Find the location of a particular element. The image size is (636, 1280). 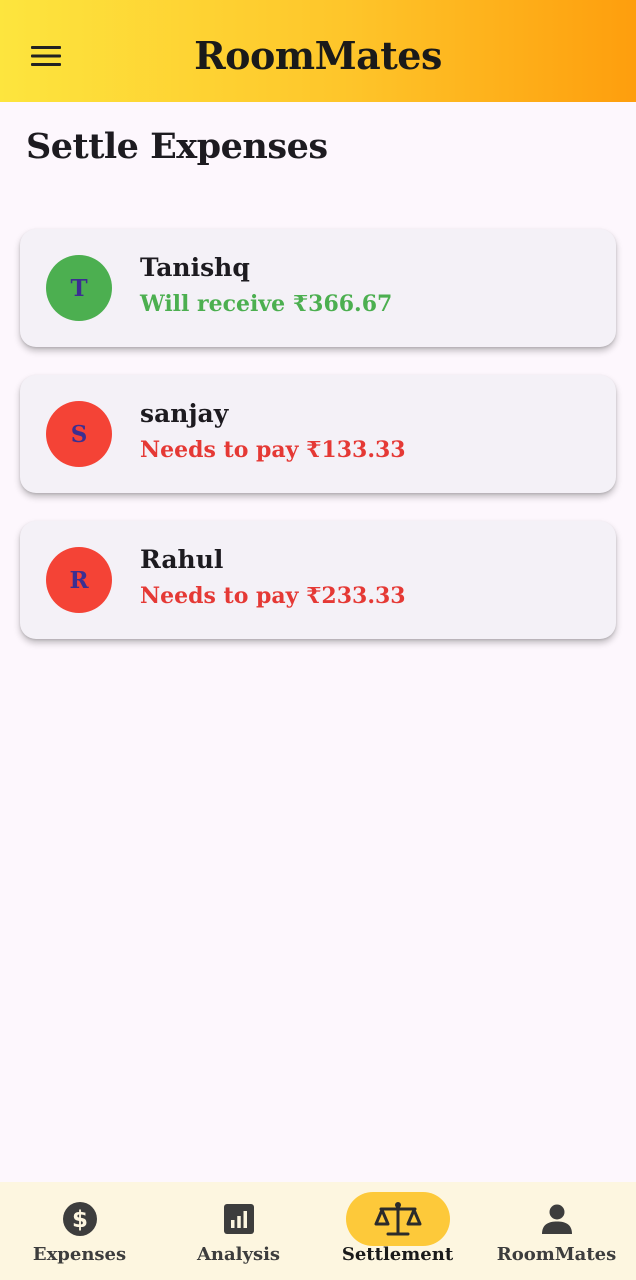

bottom-navigation: $ Expenses Analysis Settlement RoomMates is located at coordinates (318, 1231).